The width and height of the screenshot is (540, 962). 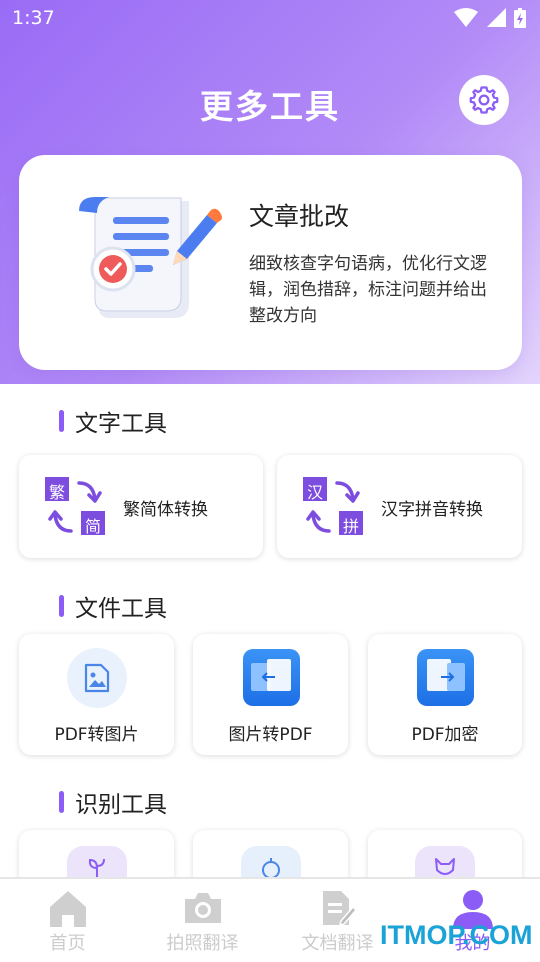 What do you see at coordinates (165, 510) in the screenshot?
I see `card-label: 繁简体转换` at bounding box center [165, 510].